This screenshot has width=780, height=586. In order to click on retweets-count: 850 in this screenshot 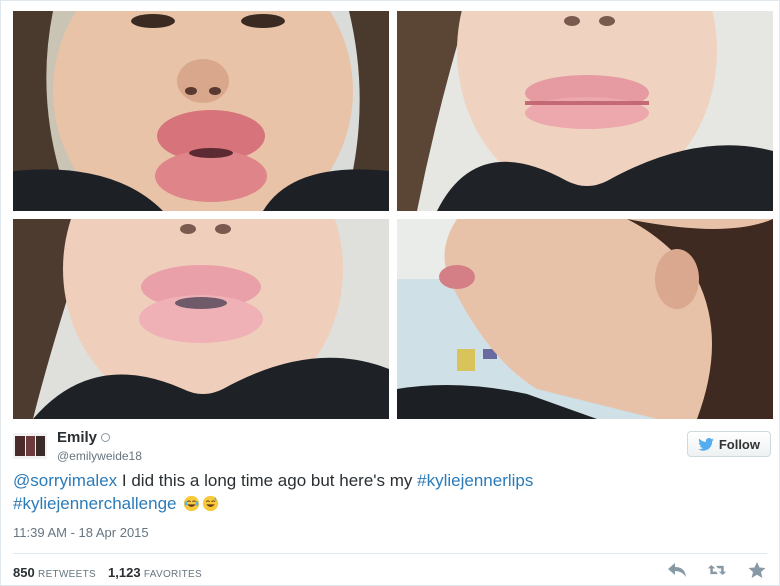, I will do `click(24, 572)`.